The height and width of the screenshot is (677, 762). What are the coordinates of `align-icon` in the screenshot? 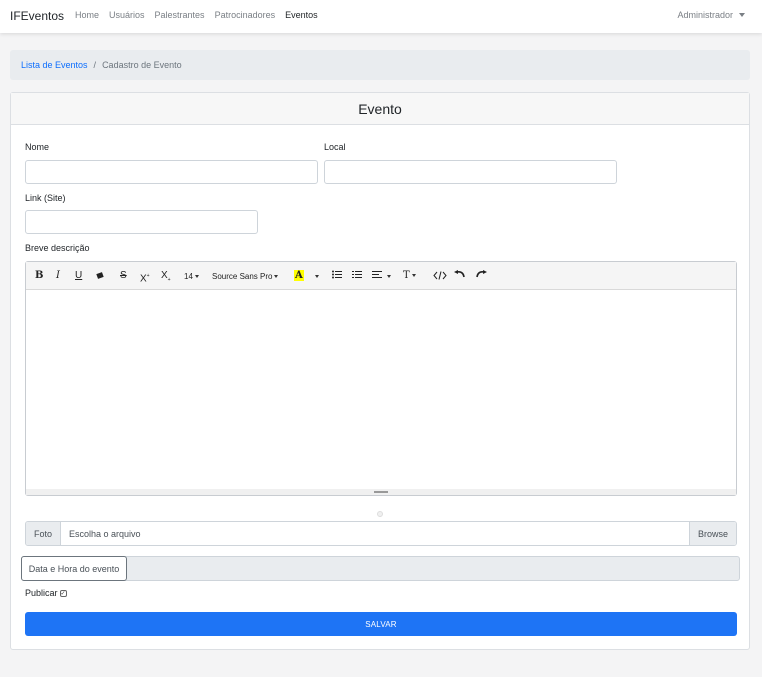 It's located at (377, 274).